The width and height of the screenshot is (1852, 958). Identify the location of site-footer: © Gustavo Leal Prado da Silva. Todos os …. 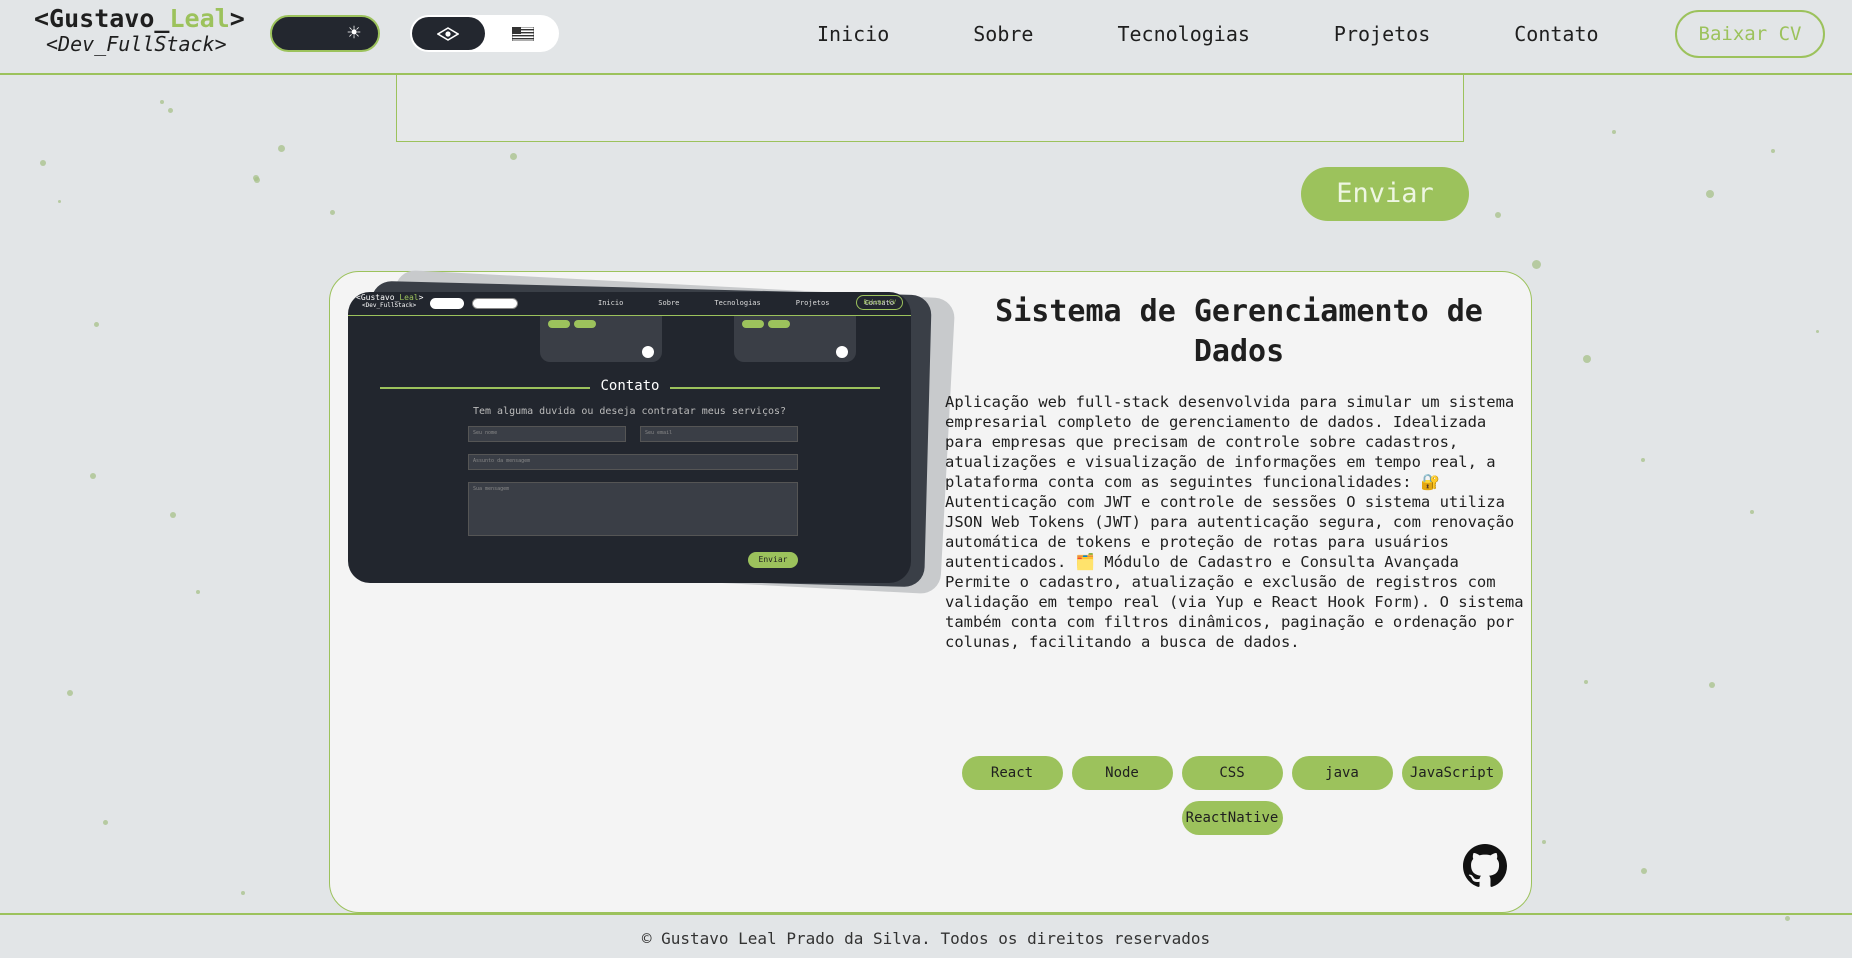
(926, 935).